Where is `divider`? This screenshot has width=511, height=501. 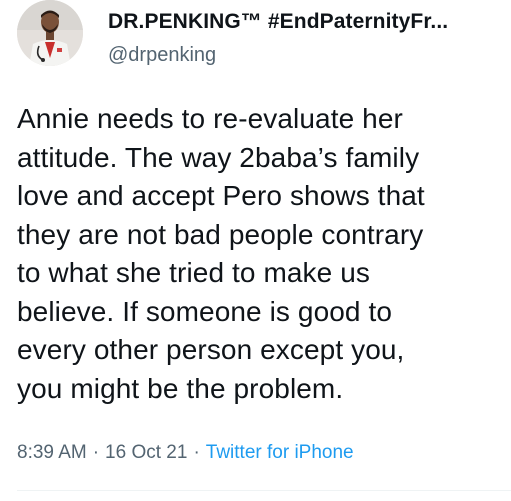 divider is located at coordinates (264, 490).